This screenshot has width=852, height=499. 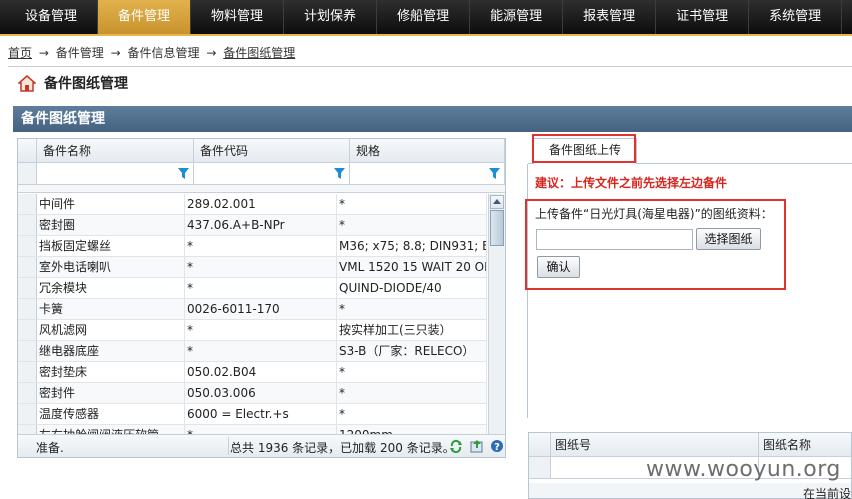 What do you see at coordinates (111, 204) in the screenshot?
I see `cell-part-name: 中间件` at bounding box center [111, 204].